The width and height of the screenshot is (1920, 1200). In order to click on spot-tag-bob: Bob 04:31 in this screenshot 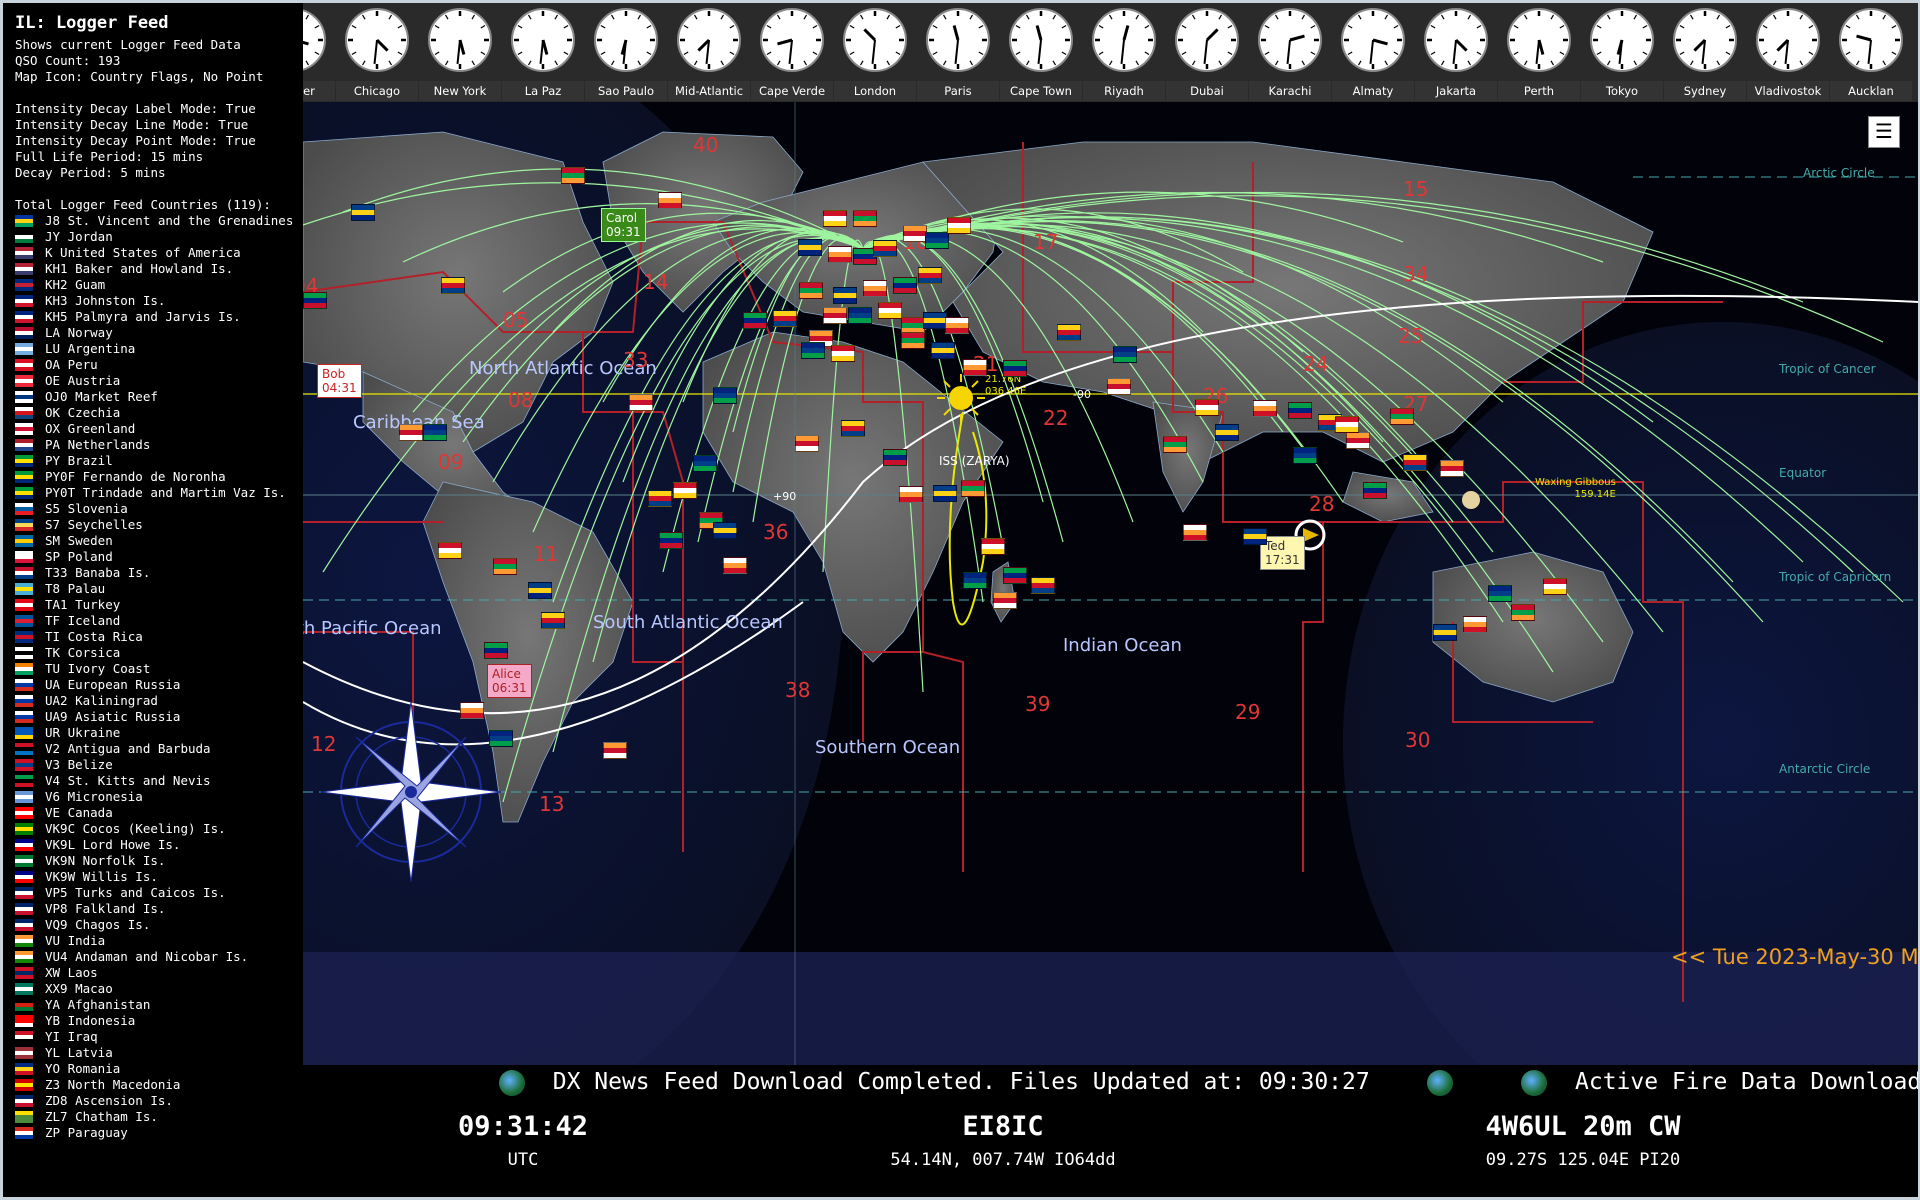, I will do `click(339, 381)`.